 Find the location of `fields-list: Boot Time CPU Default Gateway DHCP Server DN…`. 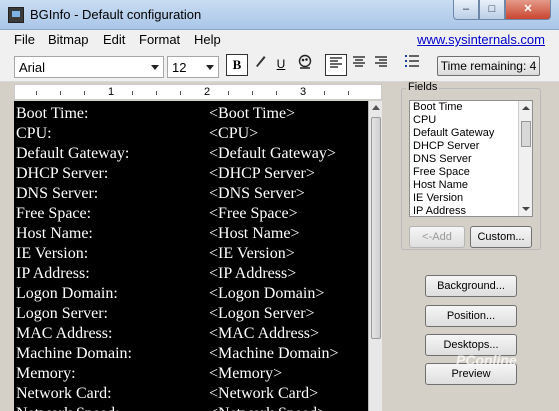

fields-list: Boot Time CPU Default Gateway DHCP Server DN… is located at coordinates (471, 158).